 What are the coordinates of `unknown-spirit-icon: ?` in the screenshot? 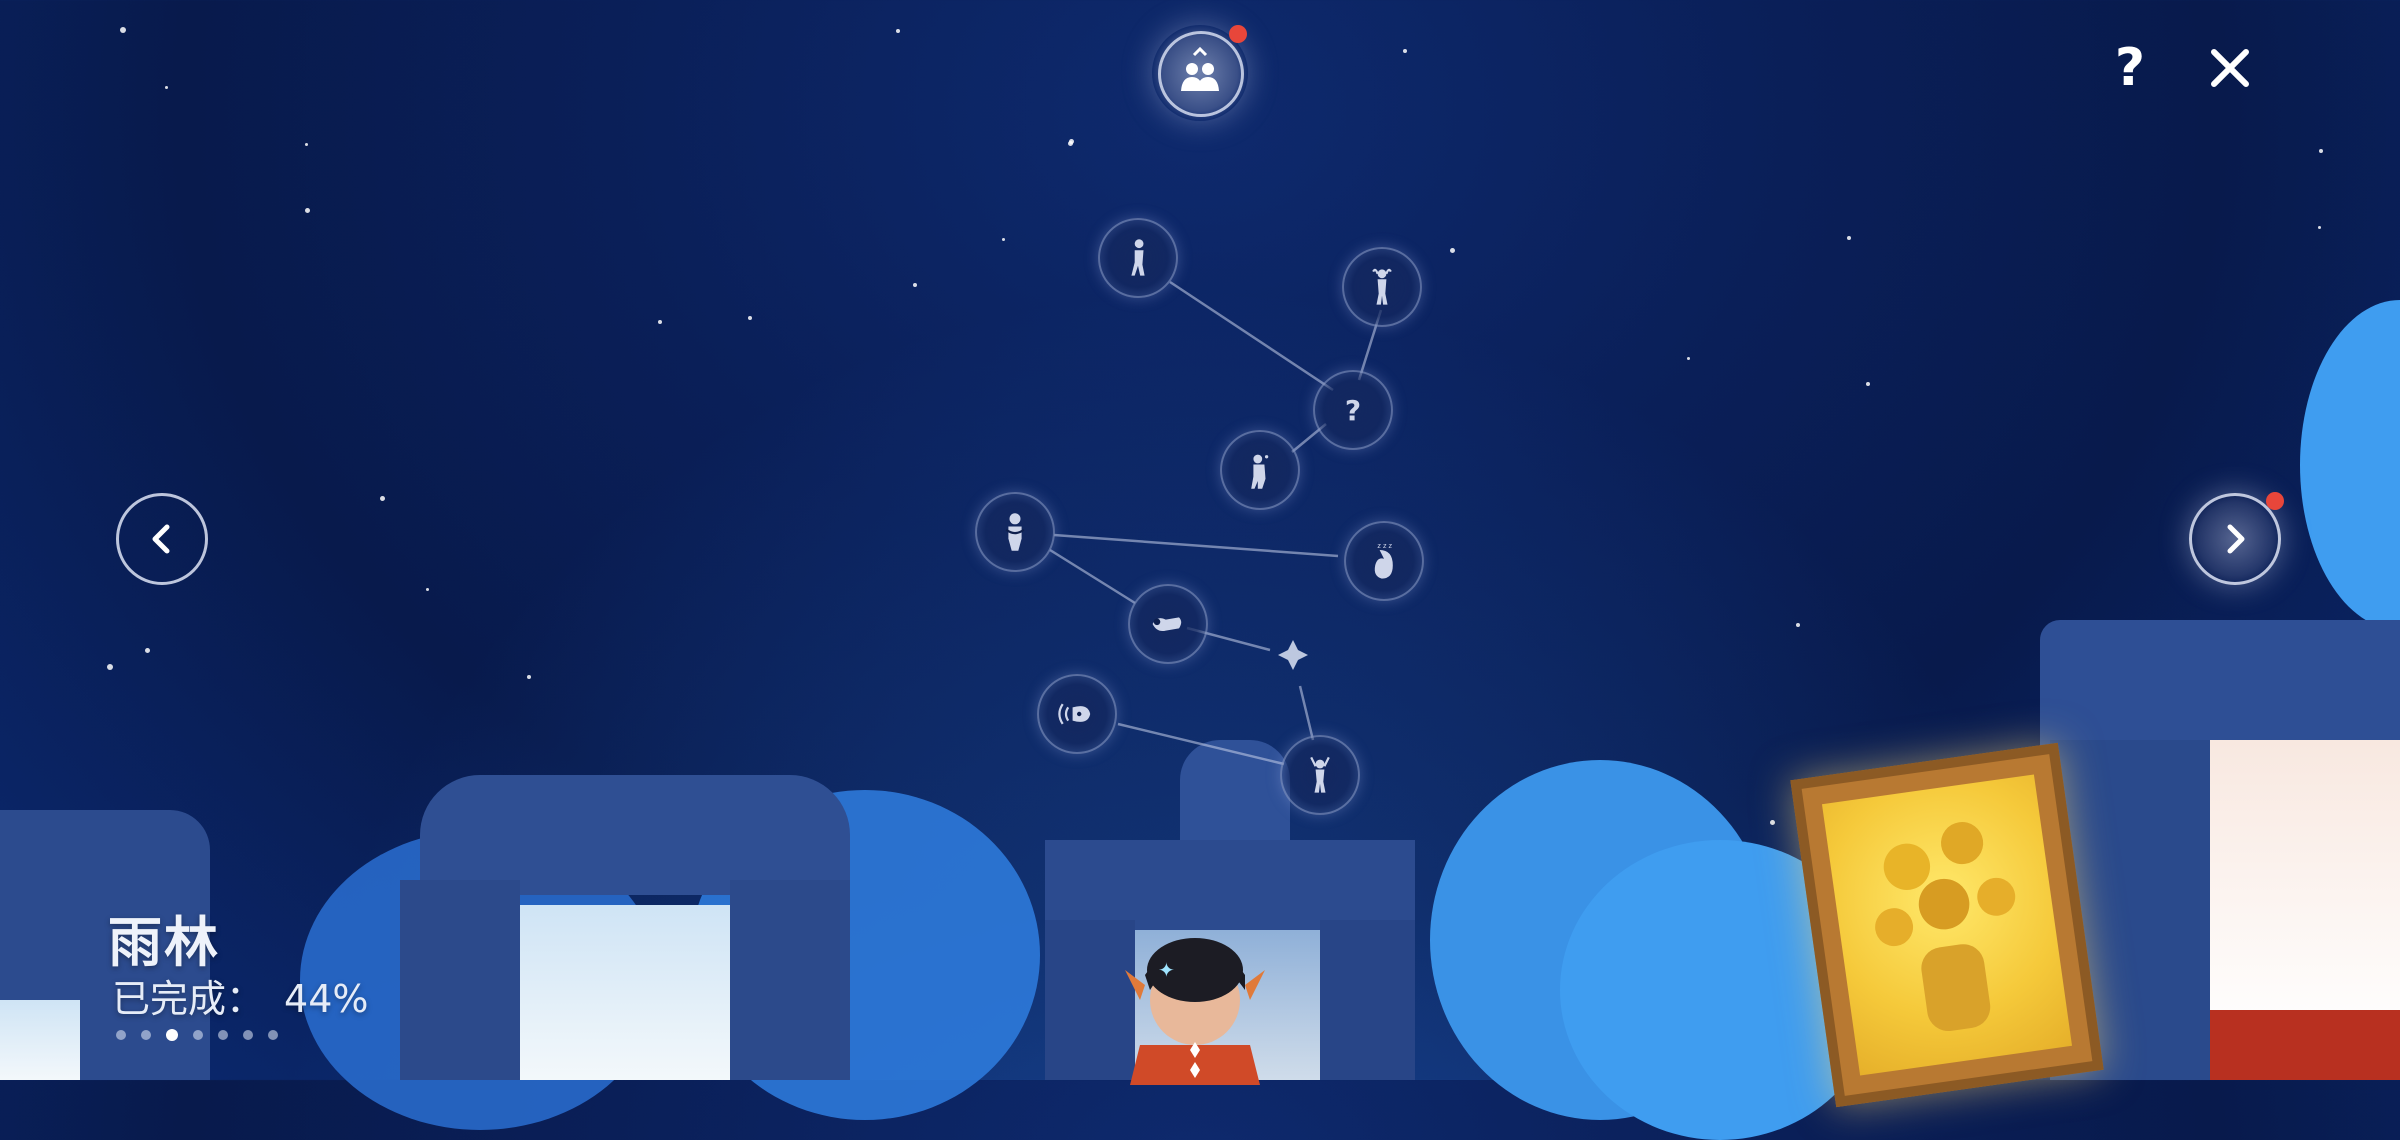 It's located at (1353, 410).